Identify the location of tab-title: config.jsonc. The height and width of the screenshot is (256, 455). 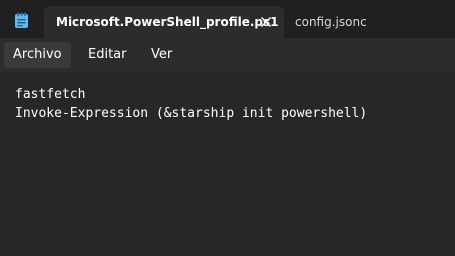
(331, 22).